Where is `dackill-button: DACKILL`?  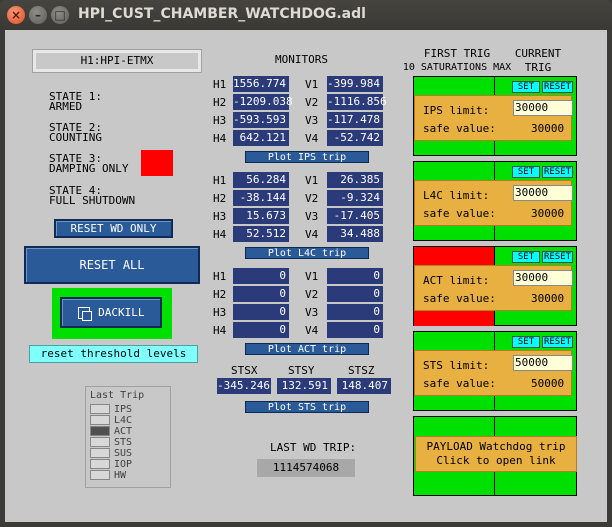
dackill-button: DACKILL is located at coordinates (111, 312).